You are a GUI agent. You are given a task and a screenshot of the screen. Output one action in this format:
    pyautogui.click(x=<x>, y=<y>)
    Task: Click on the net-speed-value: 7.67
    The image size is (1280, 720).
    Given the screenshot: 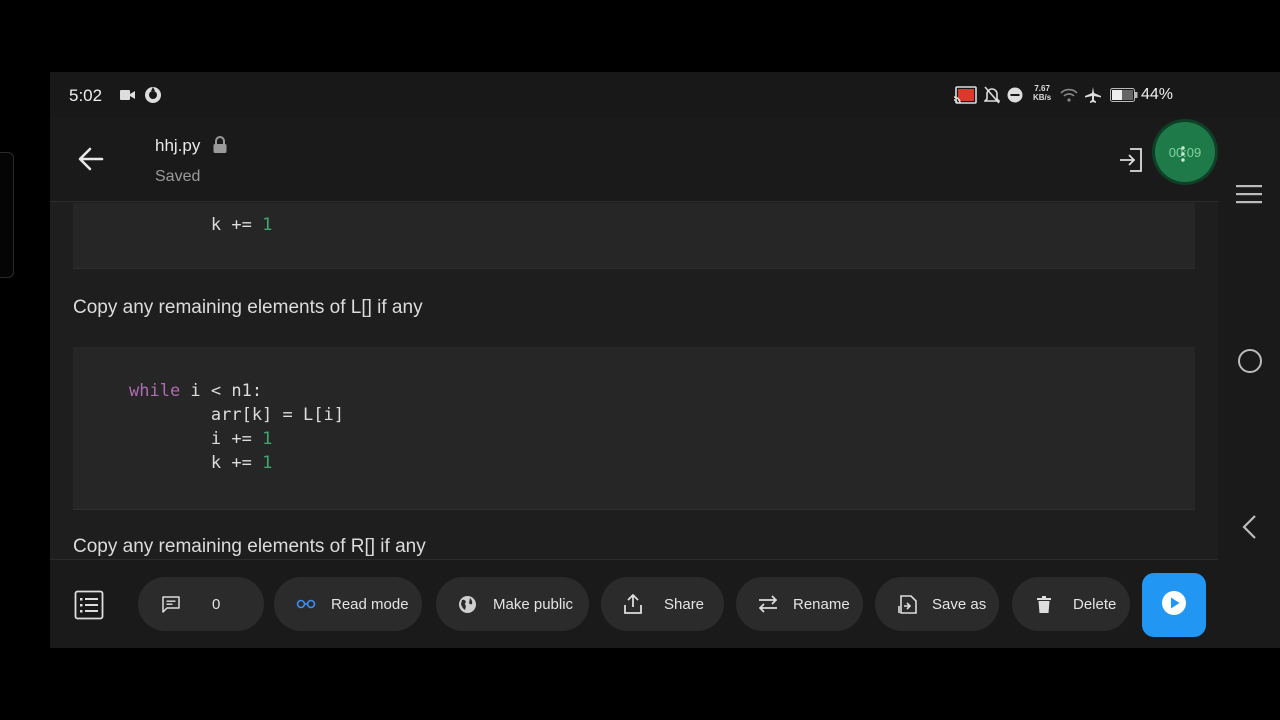 What is the action you would take?
    pyautogui.click(x=1042, y=88)
    